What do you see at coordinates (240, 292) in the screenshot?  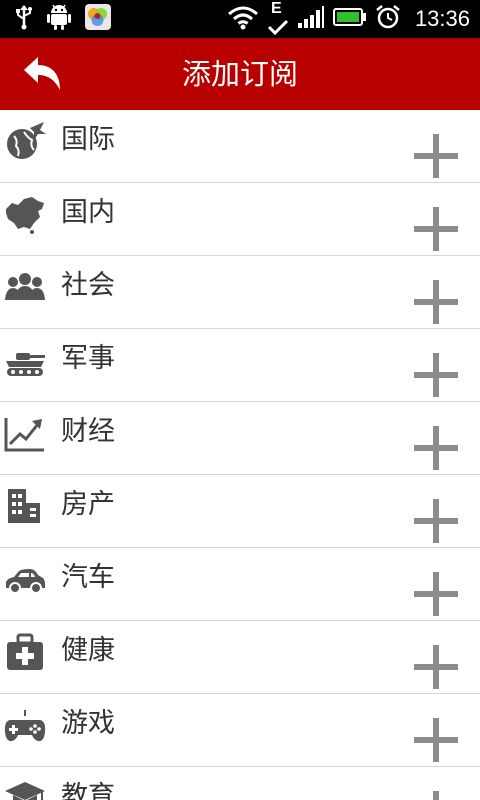 I see `category-row-society: 社会` at bounding box center [240, 292].